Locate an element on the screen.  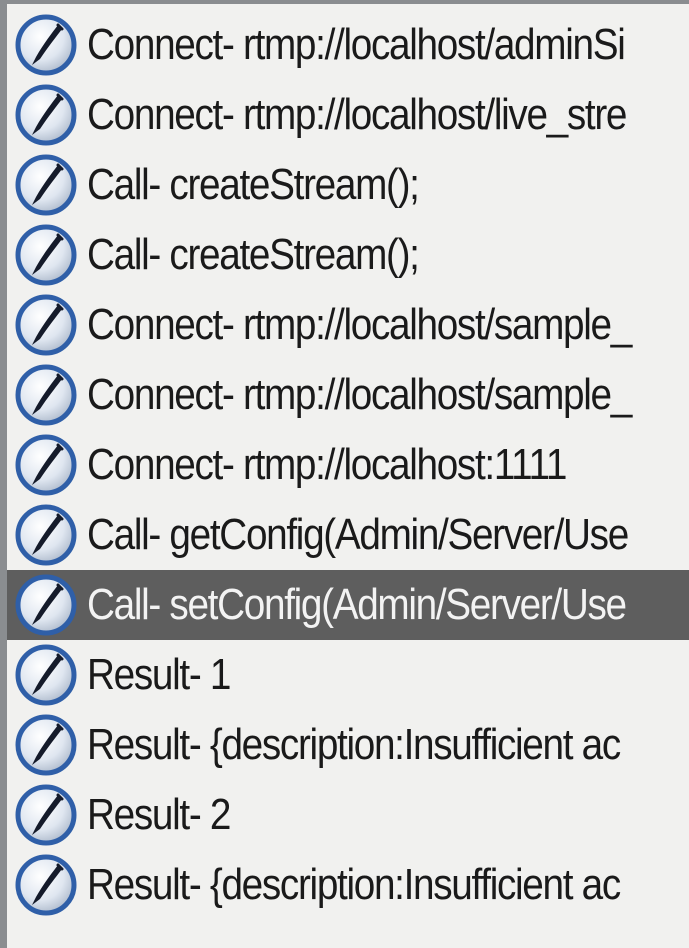
log-entry: Connect- rtmp://localhost/live_stre is located at coordinates (348, 115).